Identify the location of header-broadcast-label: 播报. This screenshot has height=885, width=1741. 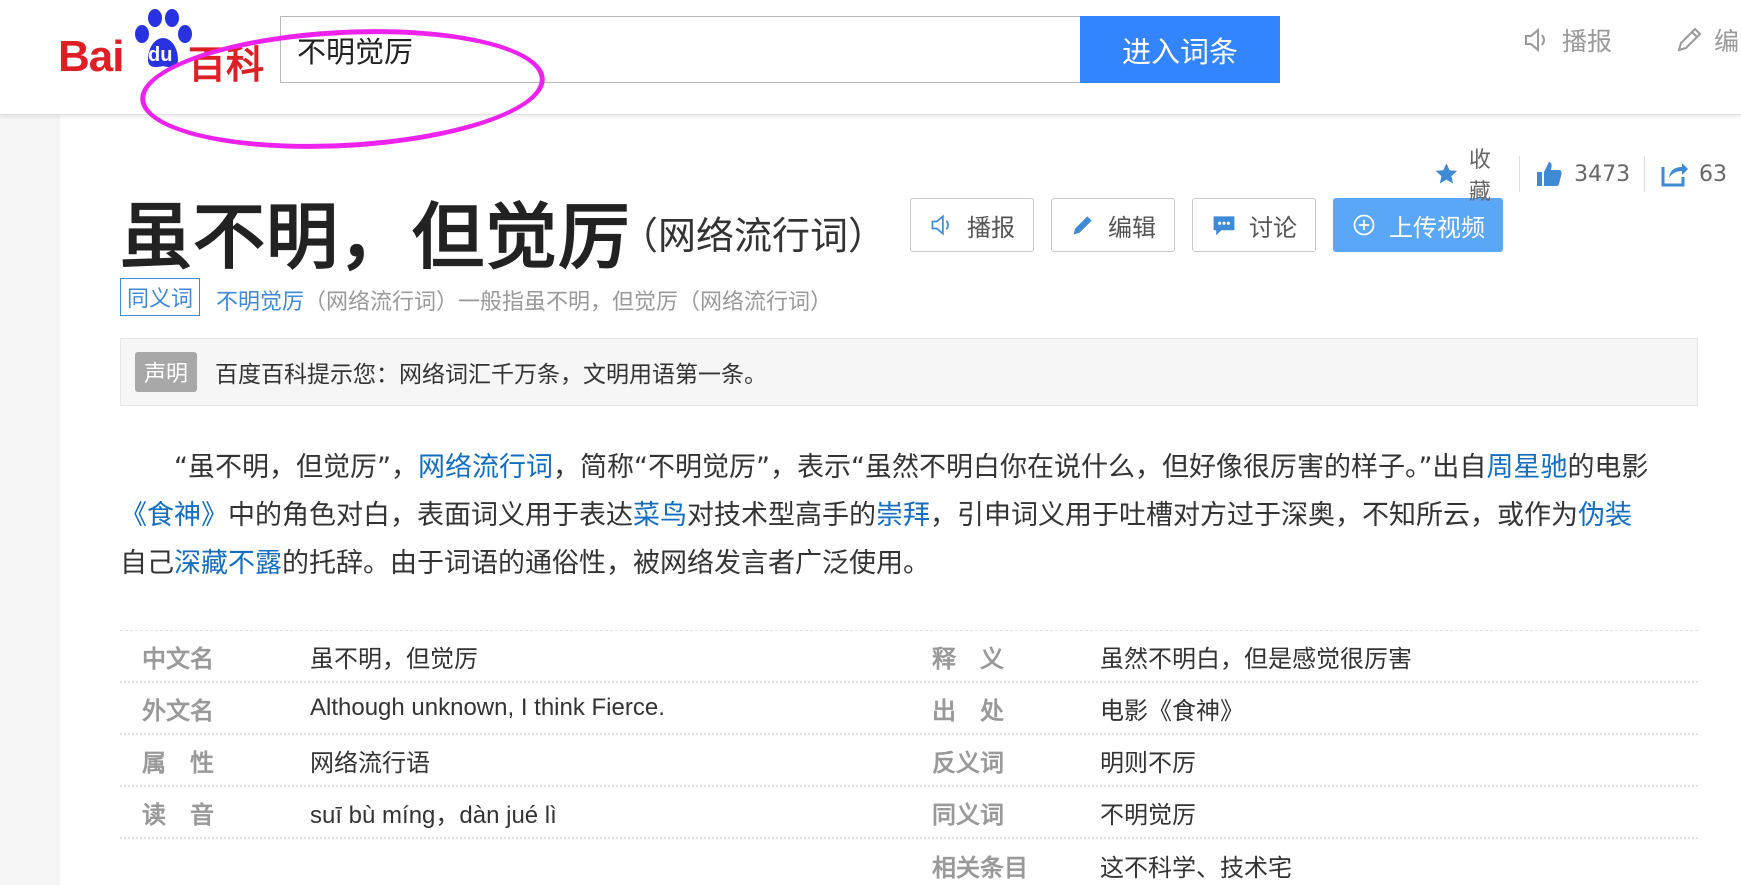
(1587, 41).